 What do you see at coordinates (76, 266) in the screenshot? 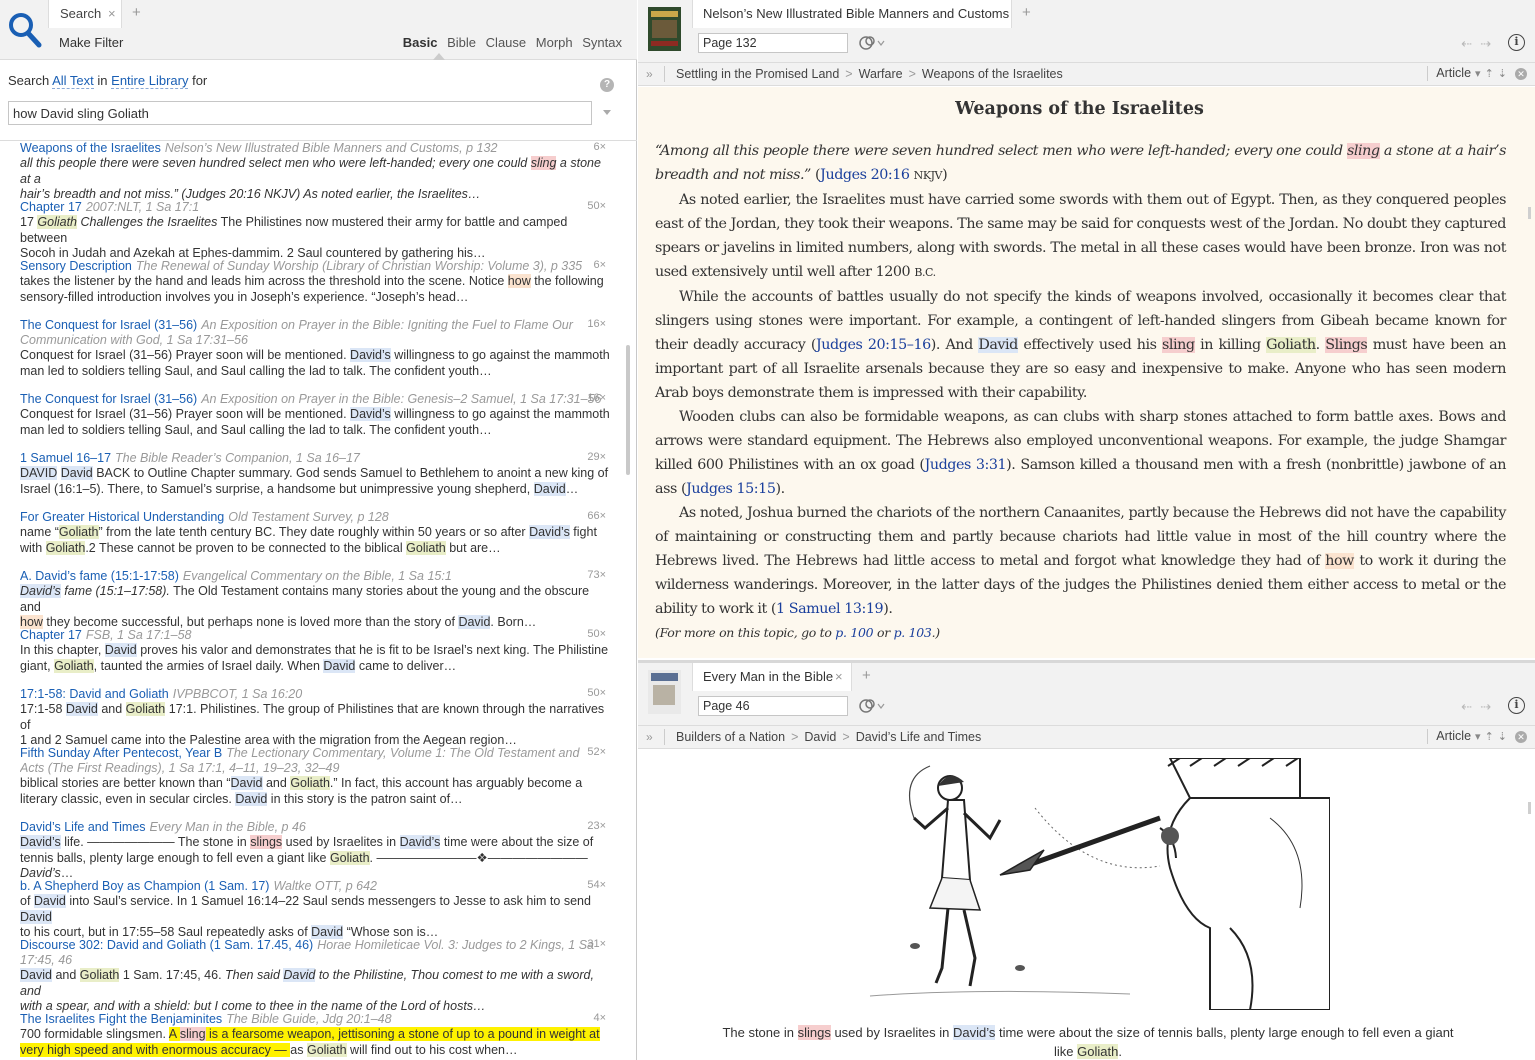
I see `result-title: Sensory Description` at bounding box center [76, 266].